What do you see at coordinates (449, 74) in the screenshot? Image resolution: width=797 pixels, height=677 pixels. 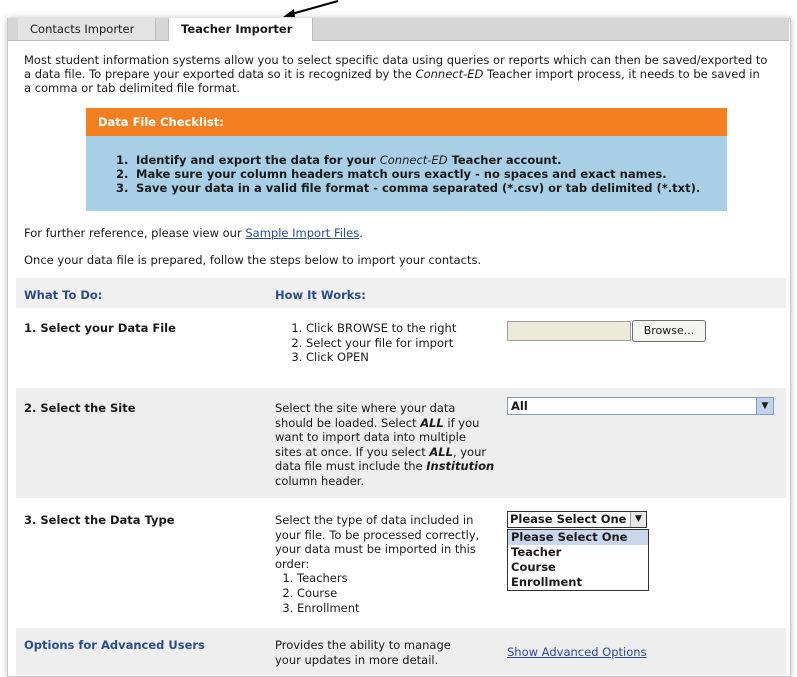 I see `brand-name: Connect-ED` at bounding box center [449, 74].